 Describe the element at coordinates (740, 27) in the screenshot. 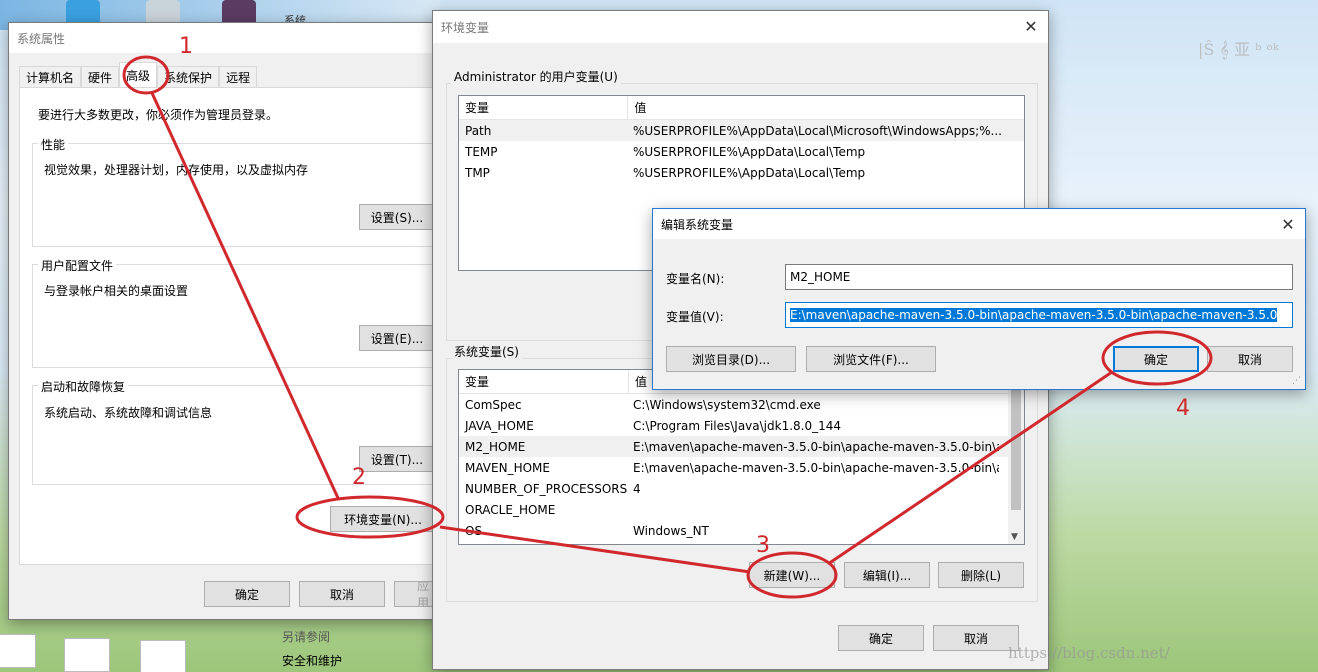

I see `environment-variables-titlebar: 环境变量` at that location.